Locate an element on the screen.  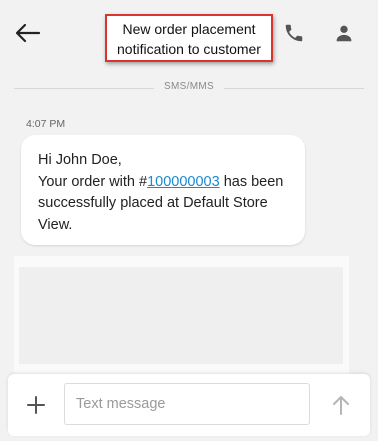
plus-icon is located at coordinates (36, 405).